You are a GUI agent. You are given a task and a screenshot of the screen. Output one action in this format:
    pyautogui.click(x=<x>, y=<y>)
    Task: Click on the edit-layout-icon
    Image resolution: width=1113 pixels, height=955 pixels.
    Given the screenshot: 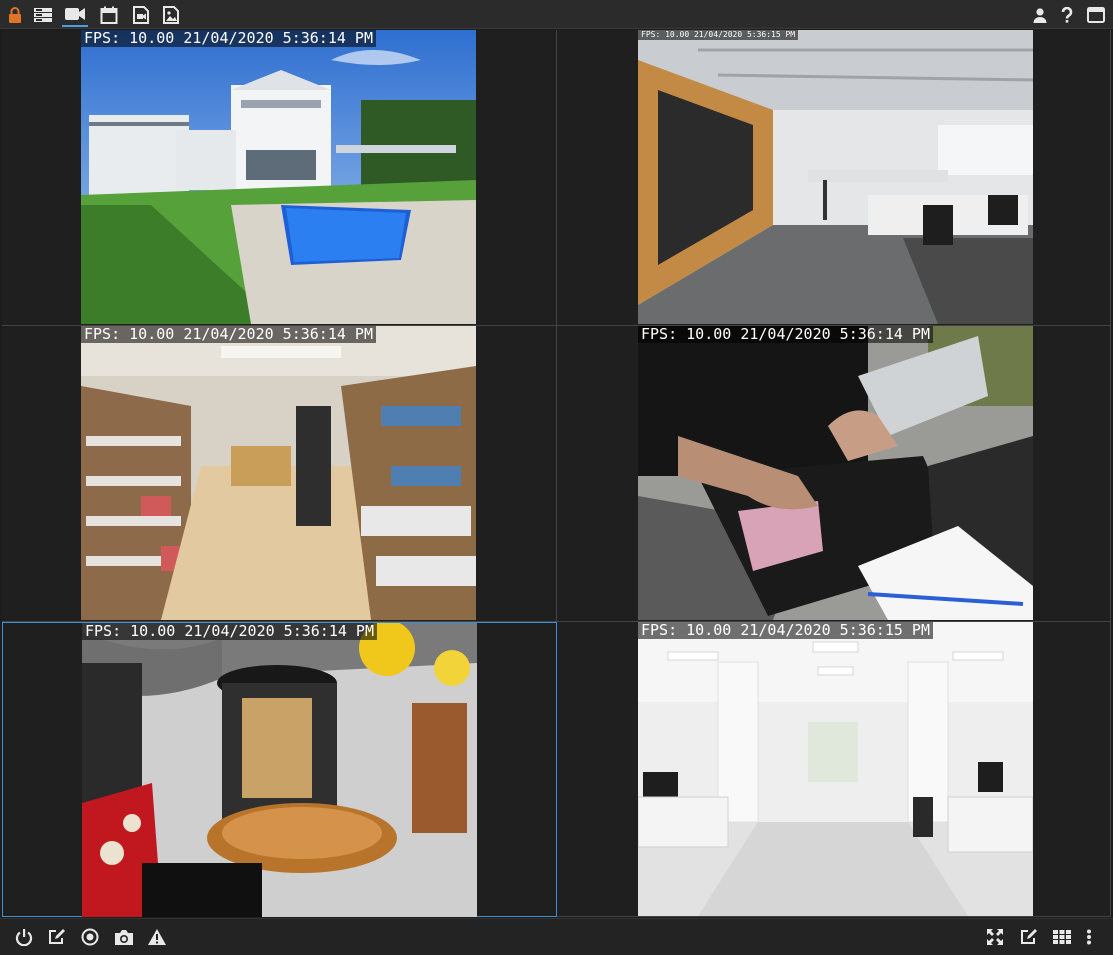 What is the action you would take?
    pyautogui.click(x=1029, y=937)
    